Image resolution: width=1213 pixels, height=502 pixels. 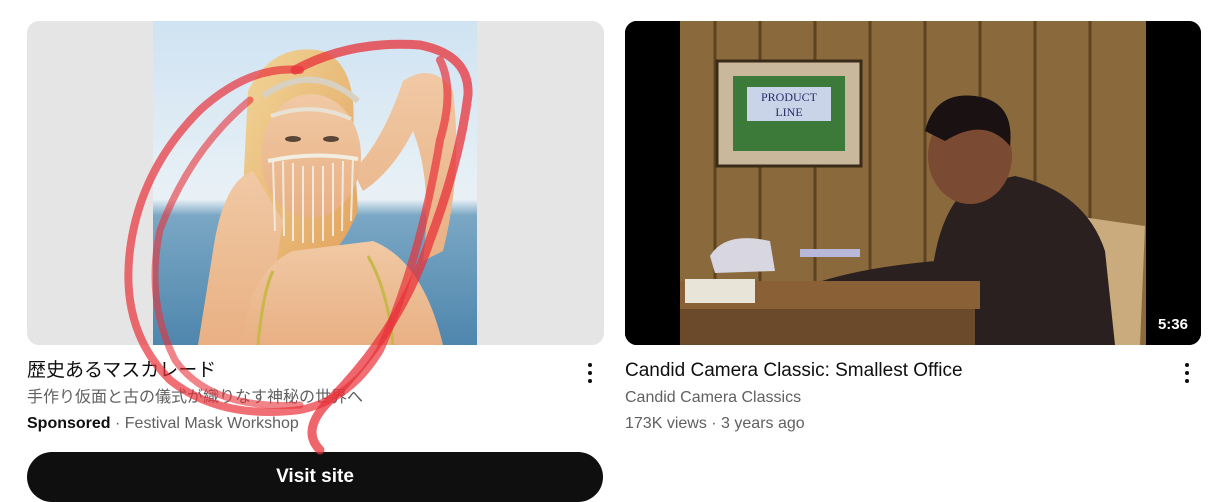 What do you see at coordinates (763, 423) in the screenshot?
I see `upload-age: 3 years ago` at bounding box center [763, 423].